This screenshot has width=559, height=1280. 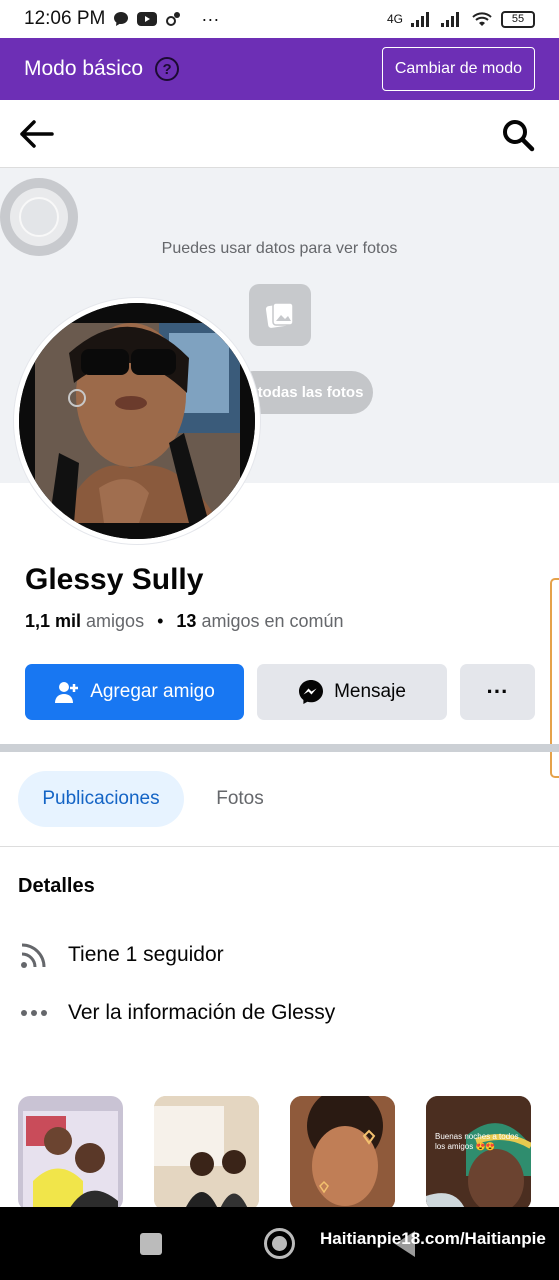 I want to click on mutual-label: amigos en común, so click(x=272, y=621).